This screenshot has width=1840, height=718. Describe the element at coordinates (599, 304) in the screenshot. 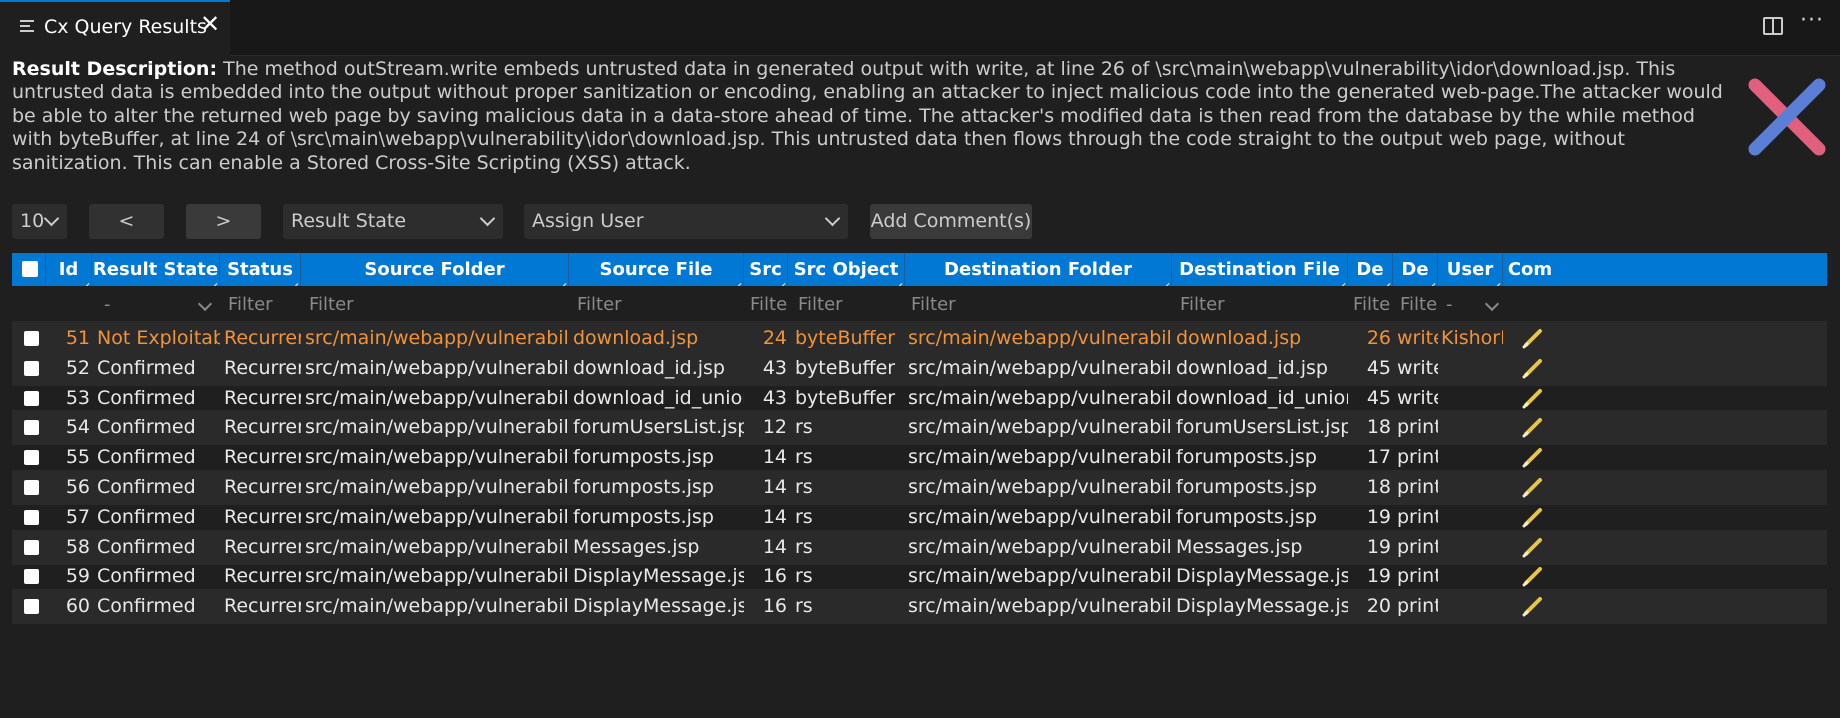

I see `source-file-filter: Filter` at that location.